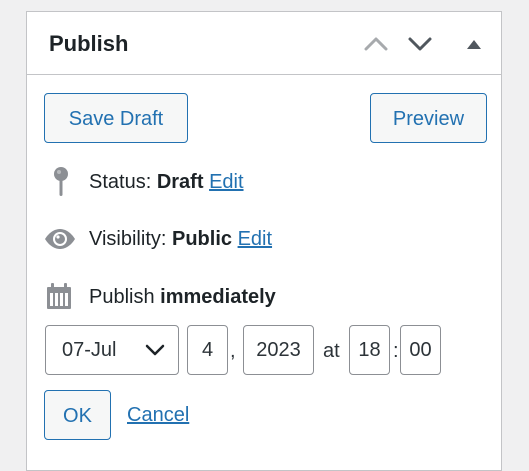 This screenshot has width=529, height=471. Describe the element at coordinates (278, 350) in the screenshot. I see `year-input: 2023` at that location.